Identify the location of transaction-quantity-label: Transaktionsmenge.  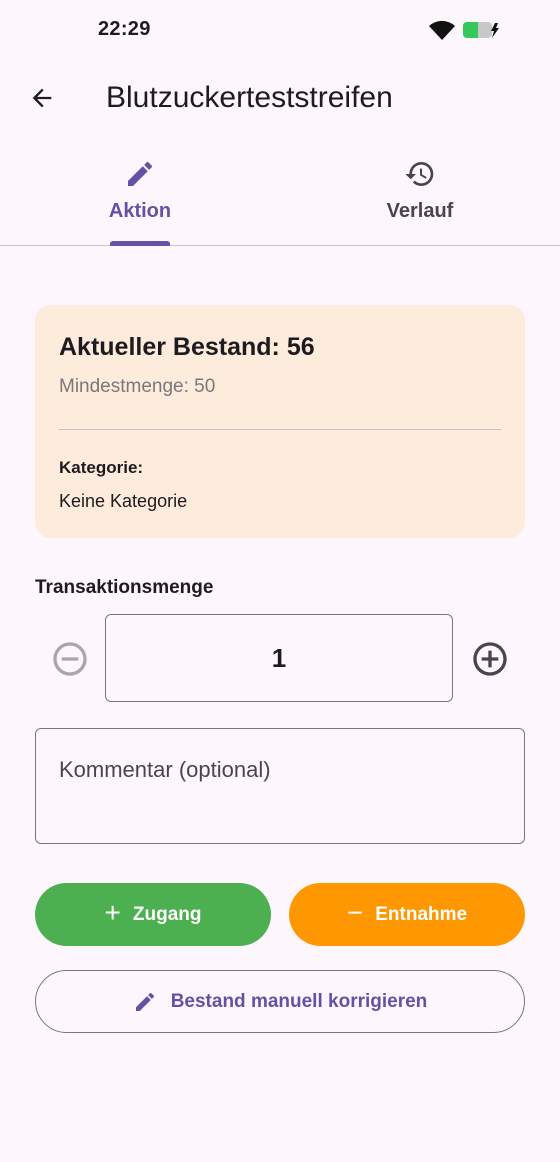
(124, 587).